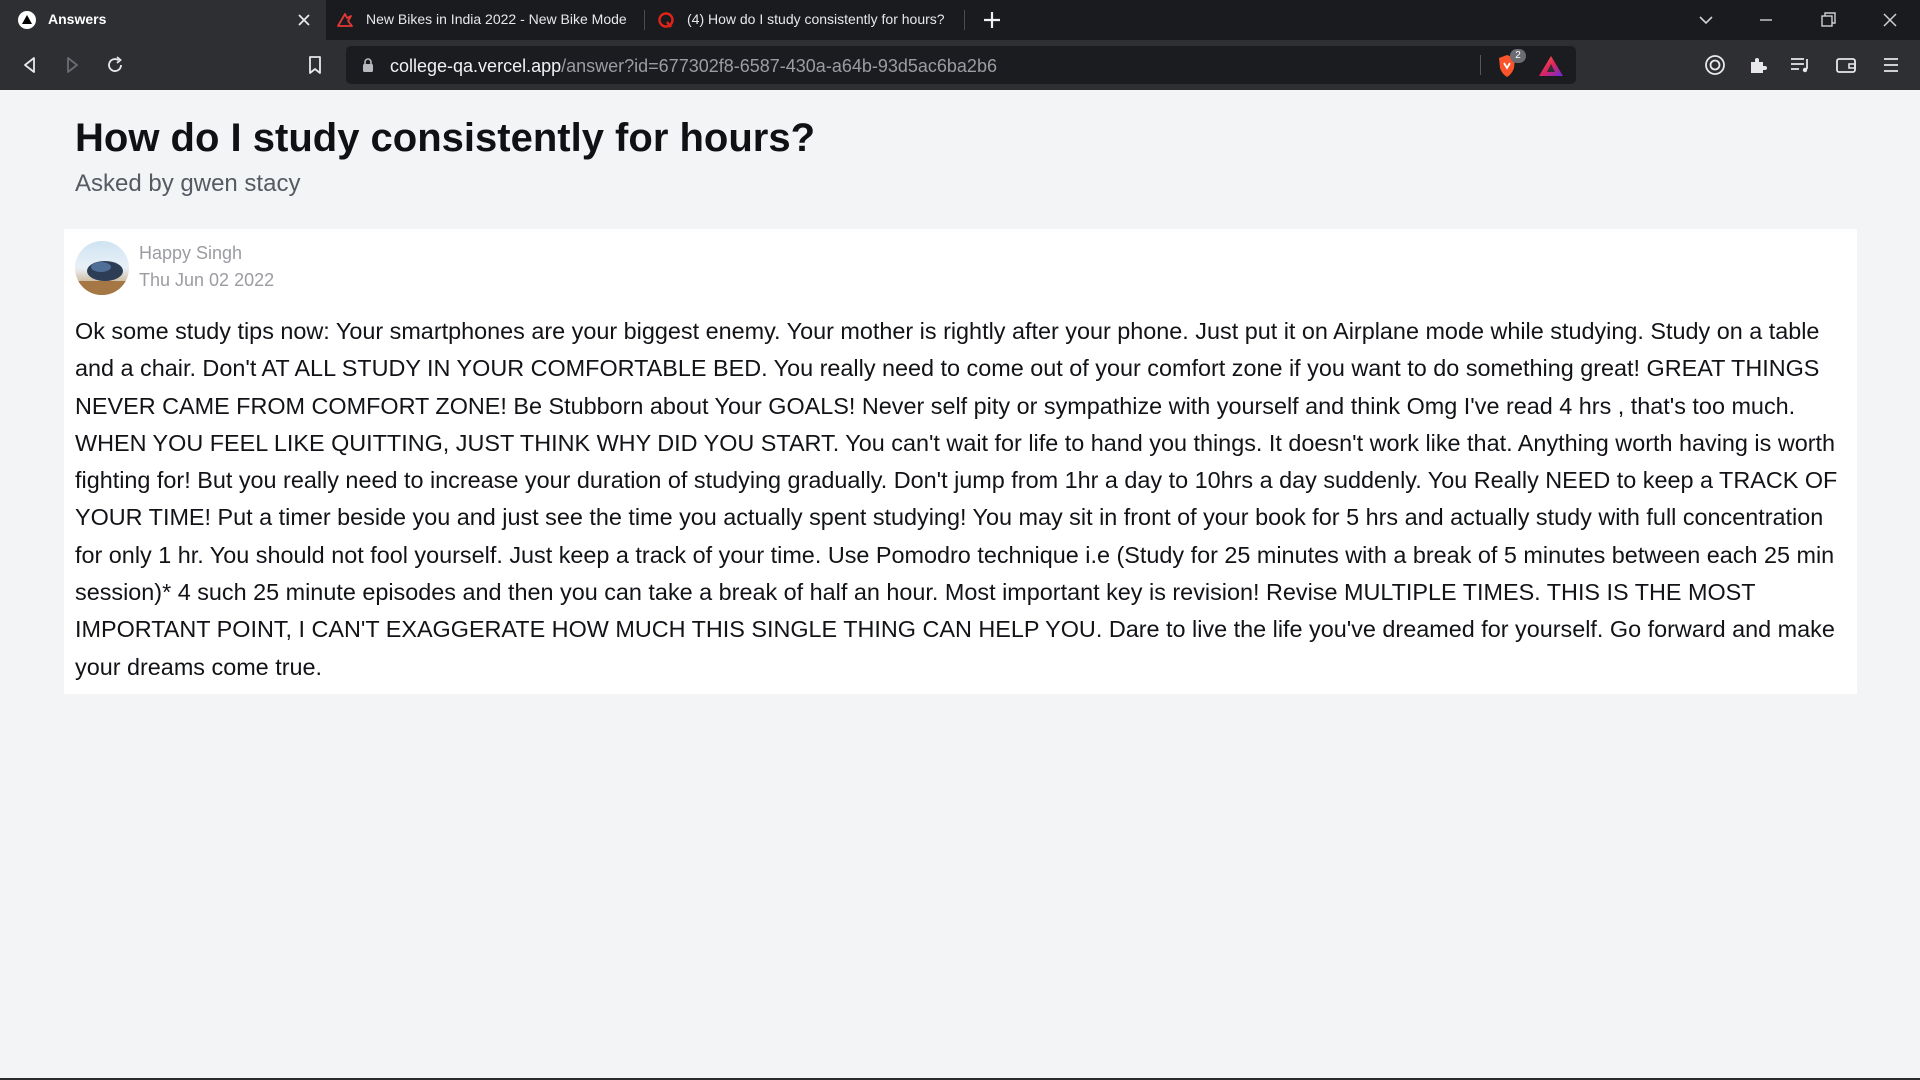 Image resolution: width=1920 pixels, height=1080 pixels. I want to click on close-tab-icon, so click(304, 20).